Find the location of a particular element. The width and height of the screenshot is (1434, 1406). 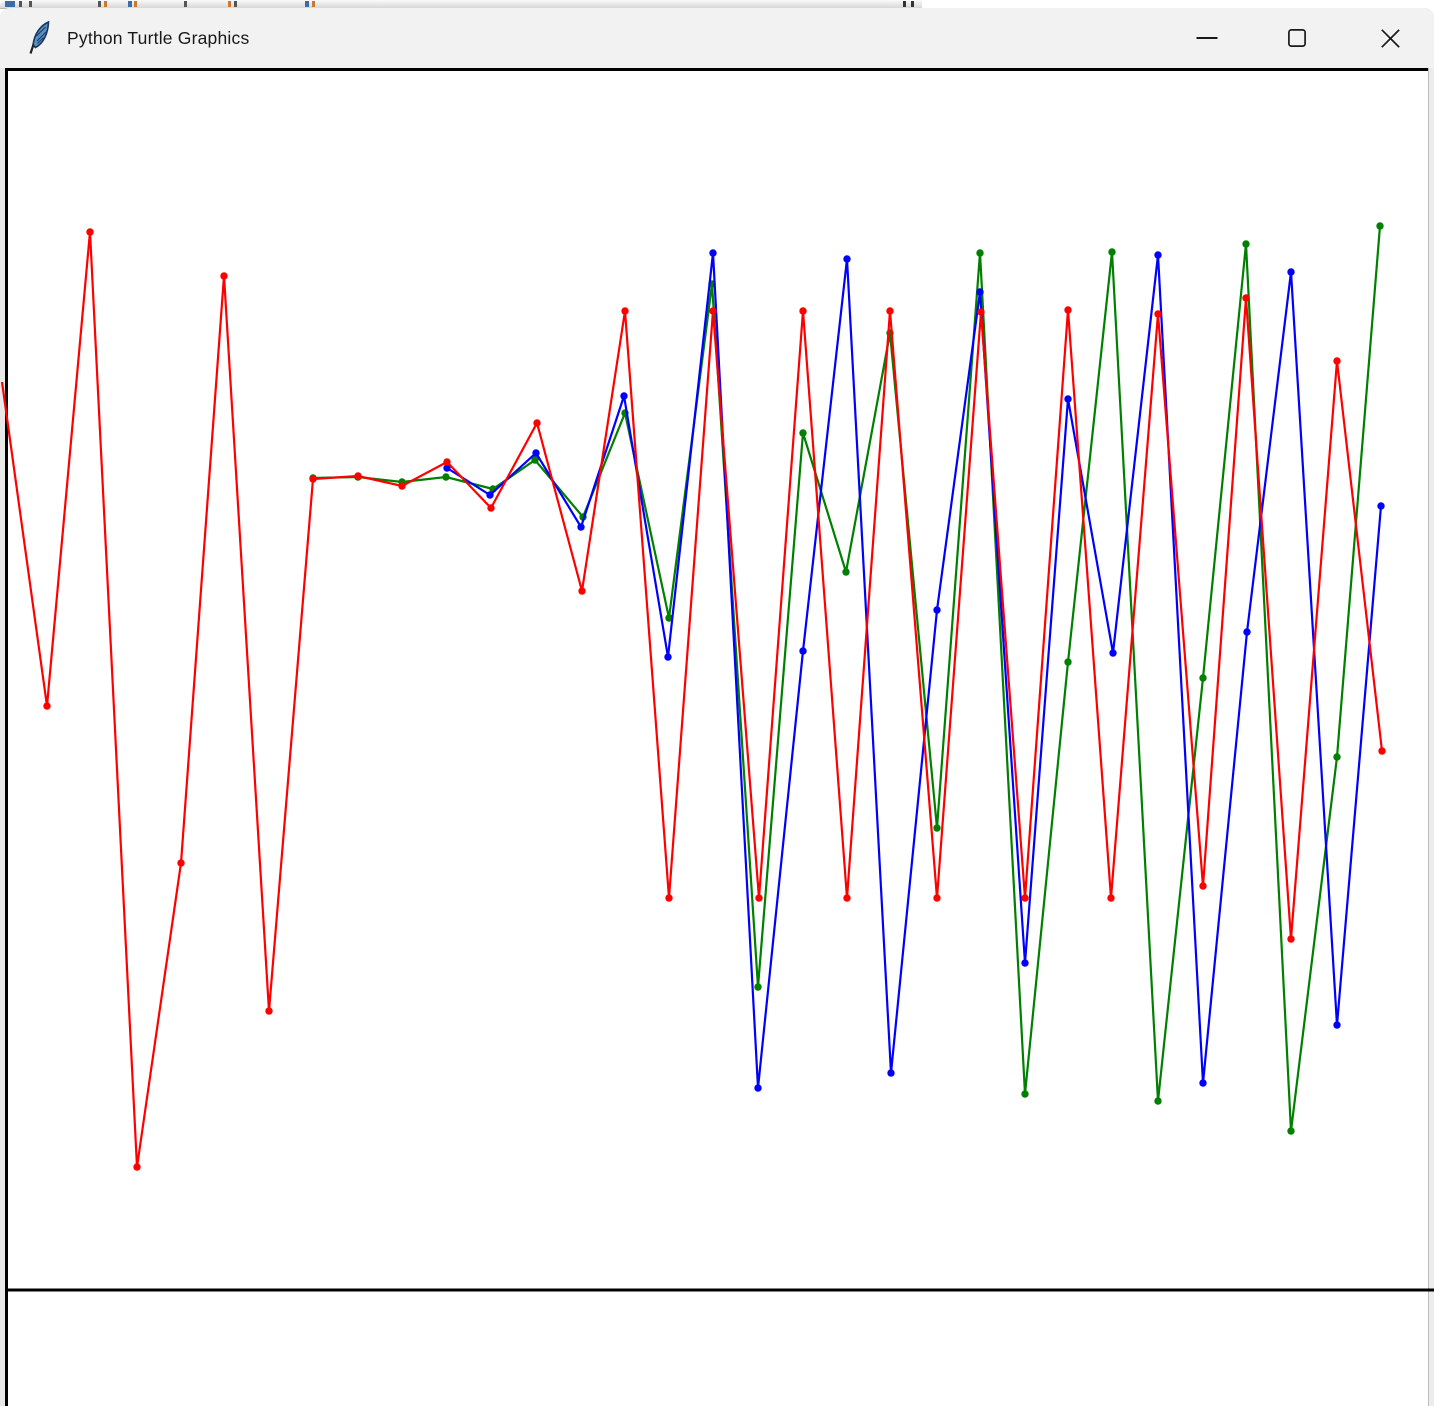

minimize-button is located at coordinates (1207, 38).